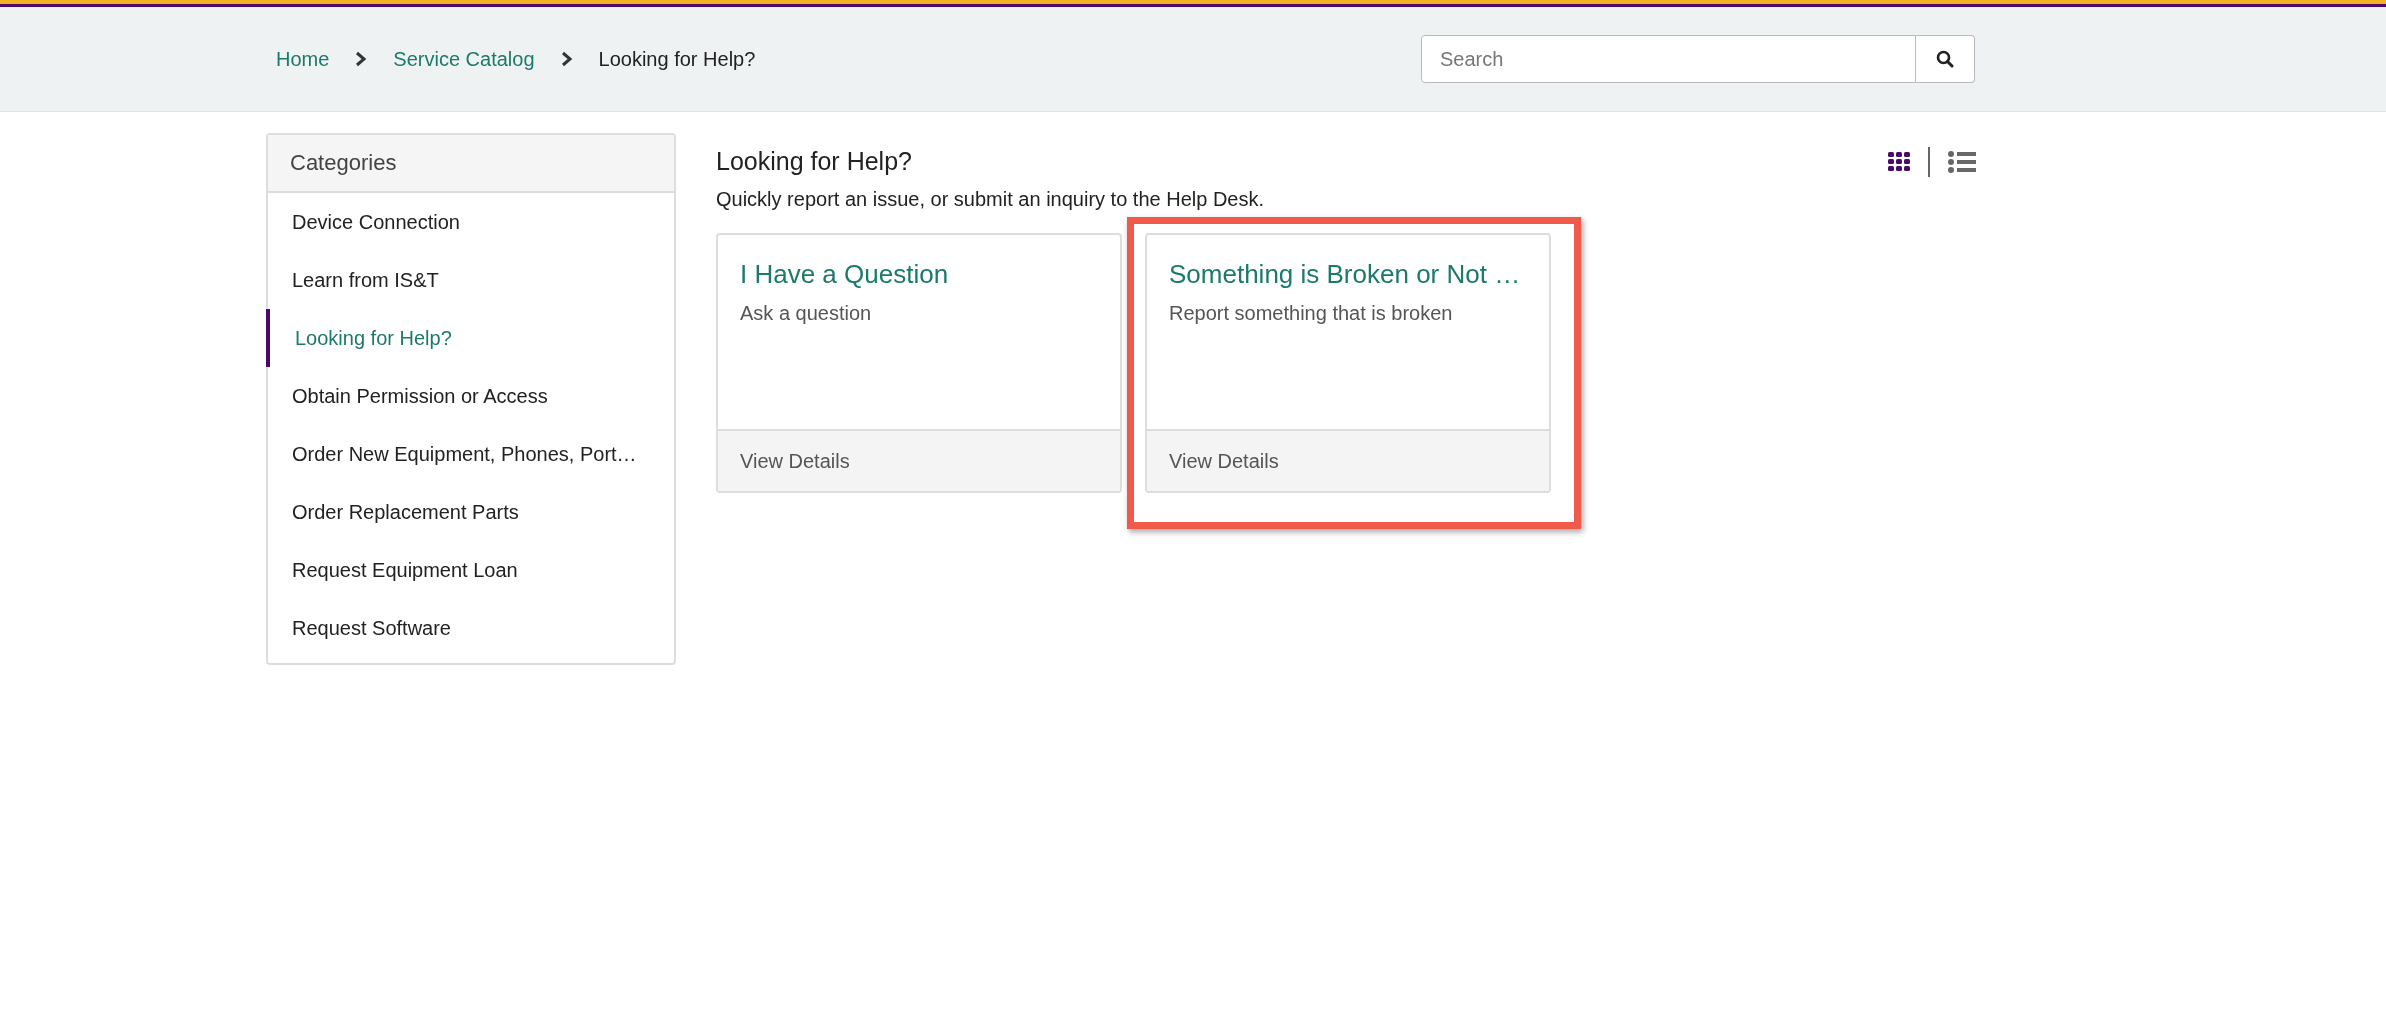 This screenshot has height=1014, width=2386. What do you see at coordinates (464, 59) in the screenshot?
I see `breadcrumb-link: Service Catalog` at bounding box center [464, 59].